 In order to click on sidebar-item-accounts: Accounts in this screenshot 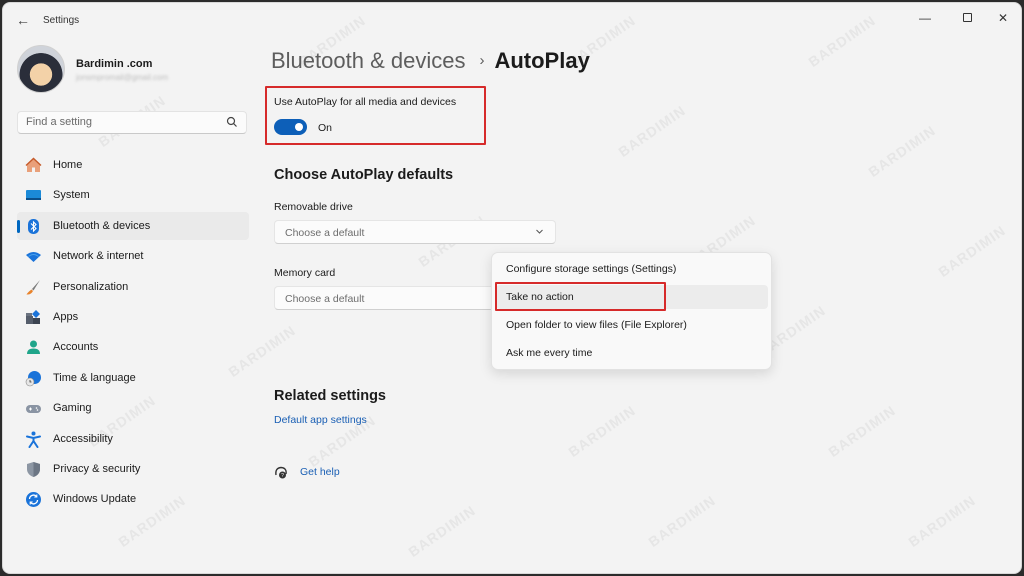, I will do `click(133, 347)`.